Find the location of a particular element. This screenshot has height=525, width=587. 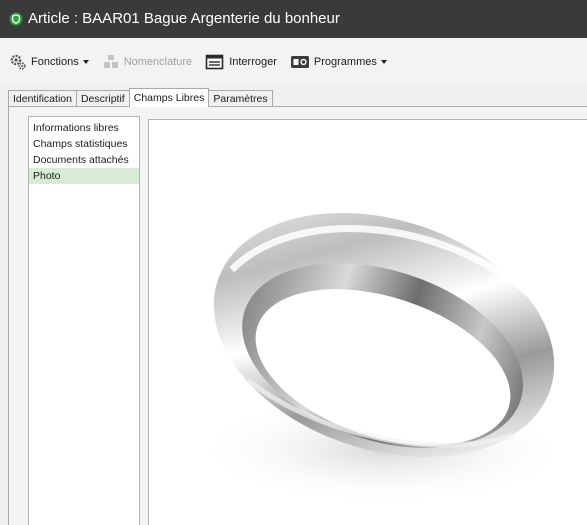

list-item-photo: Photo is located at coordinates (84, 176).